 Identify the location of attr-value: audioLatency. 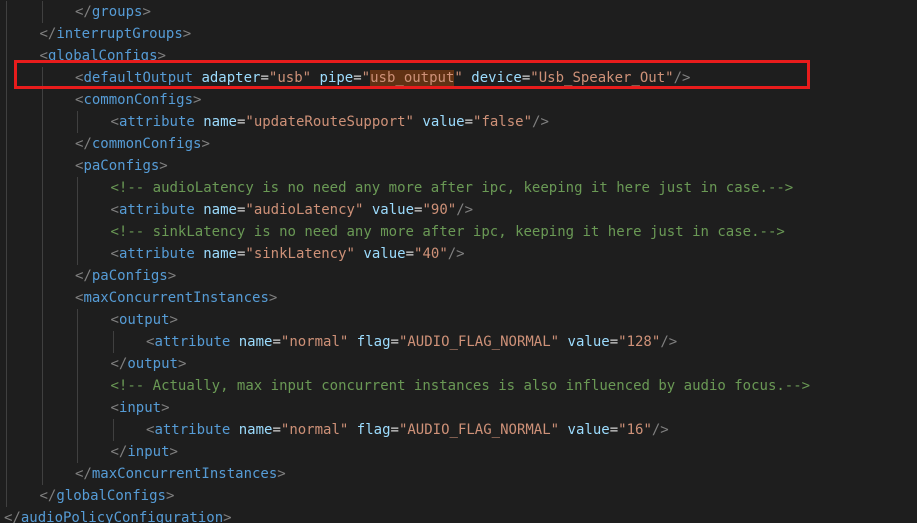
(304, 210).